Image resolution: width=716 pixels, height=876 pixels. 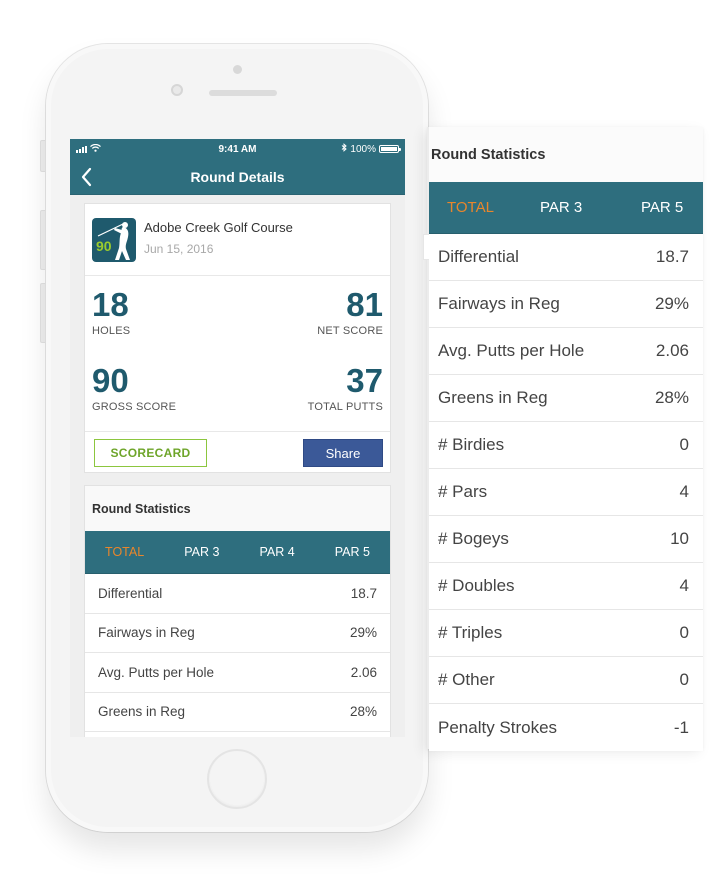 What do you see at coordinates (493, 397) in the screenshot?
I see `panel-stats-row-label: Greens in Reg` at bounding box center [493, 397].